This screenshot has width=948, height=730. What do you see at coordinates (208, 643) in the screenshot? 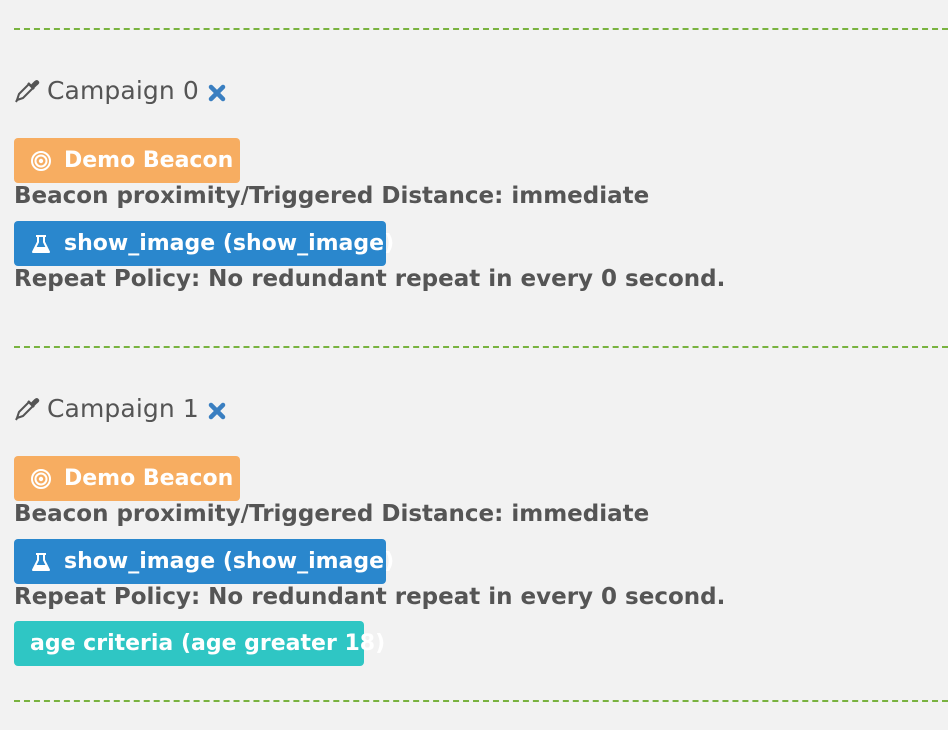
I see `criteria-label-text: age criteria (age greater 18)` at bounding box center [208, 643].